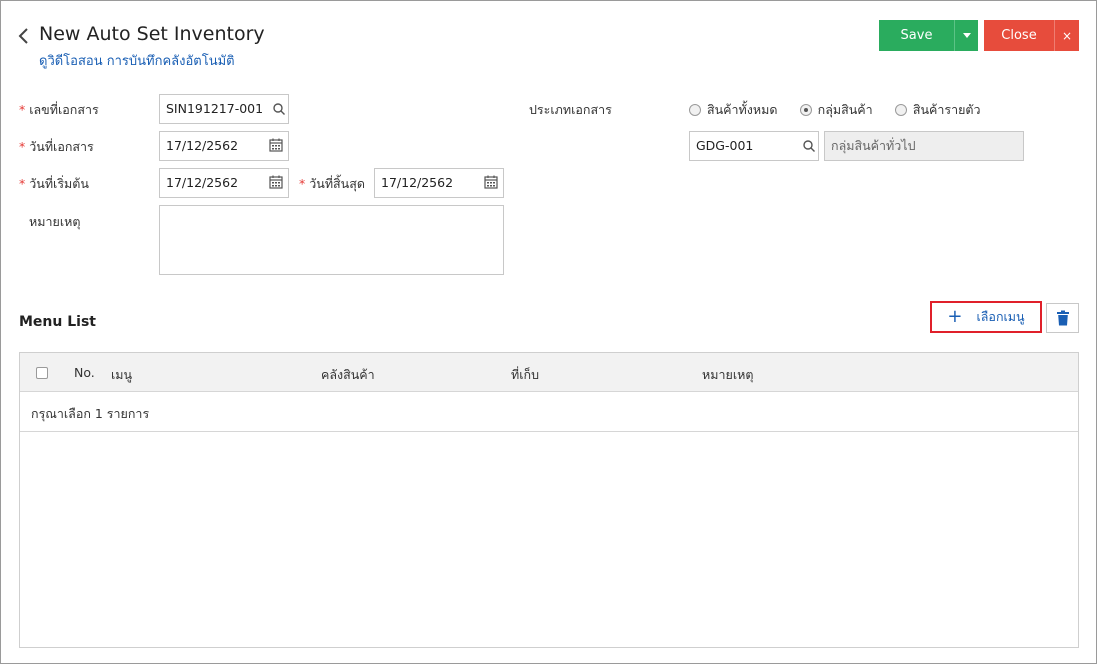 The height and width of the screenshot is (664, 1097). I want to click on tutorial-link: ดูวิดีโอสอน การบันทึกคลังอัตโนมัติ, so click(137, 60).